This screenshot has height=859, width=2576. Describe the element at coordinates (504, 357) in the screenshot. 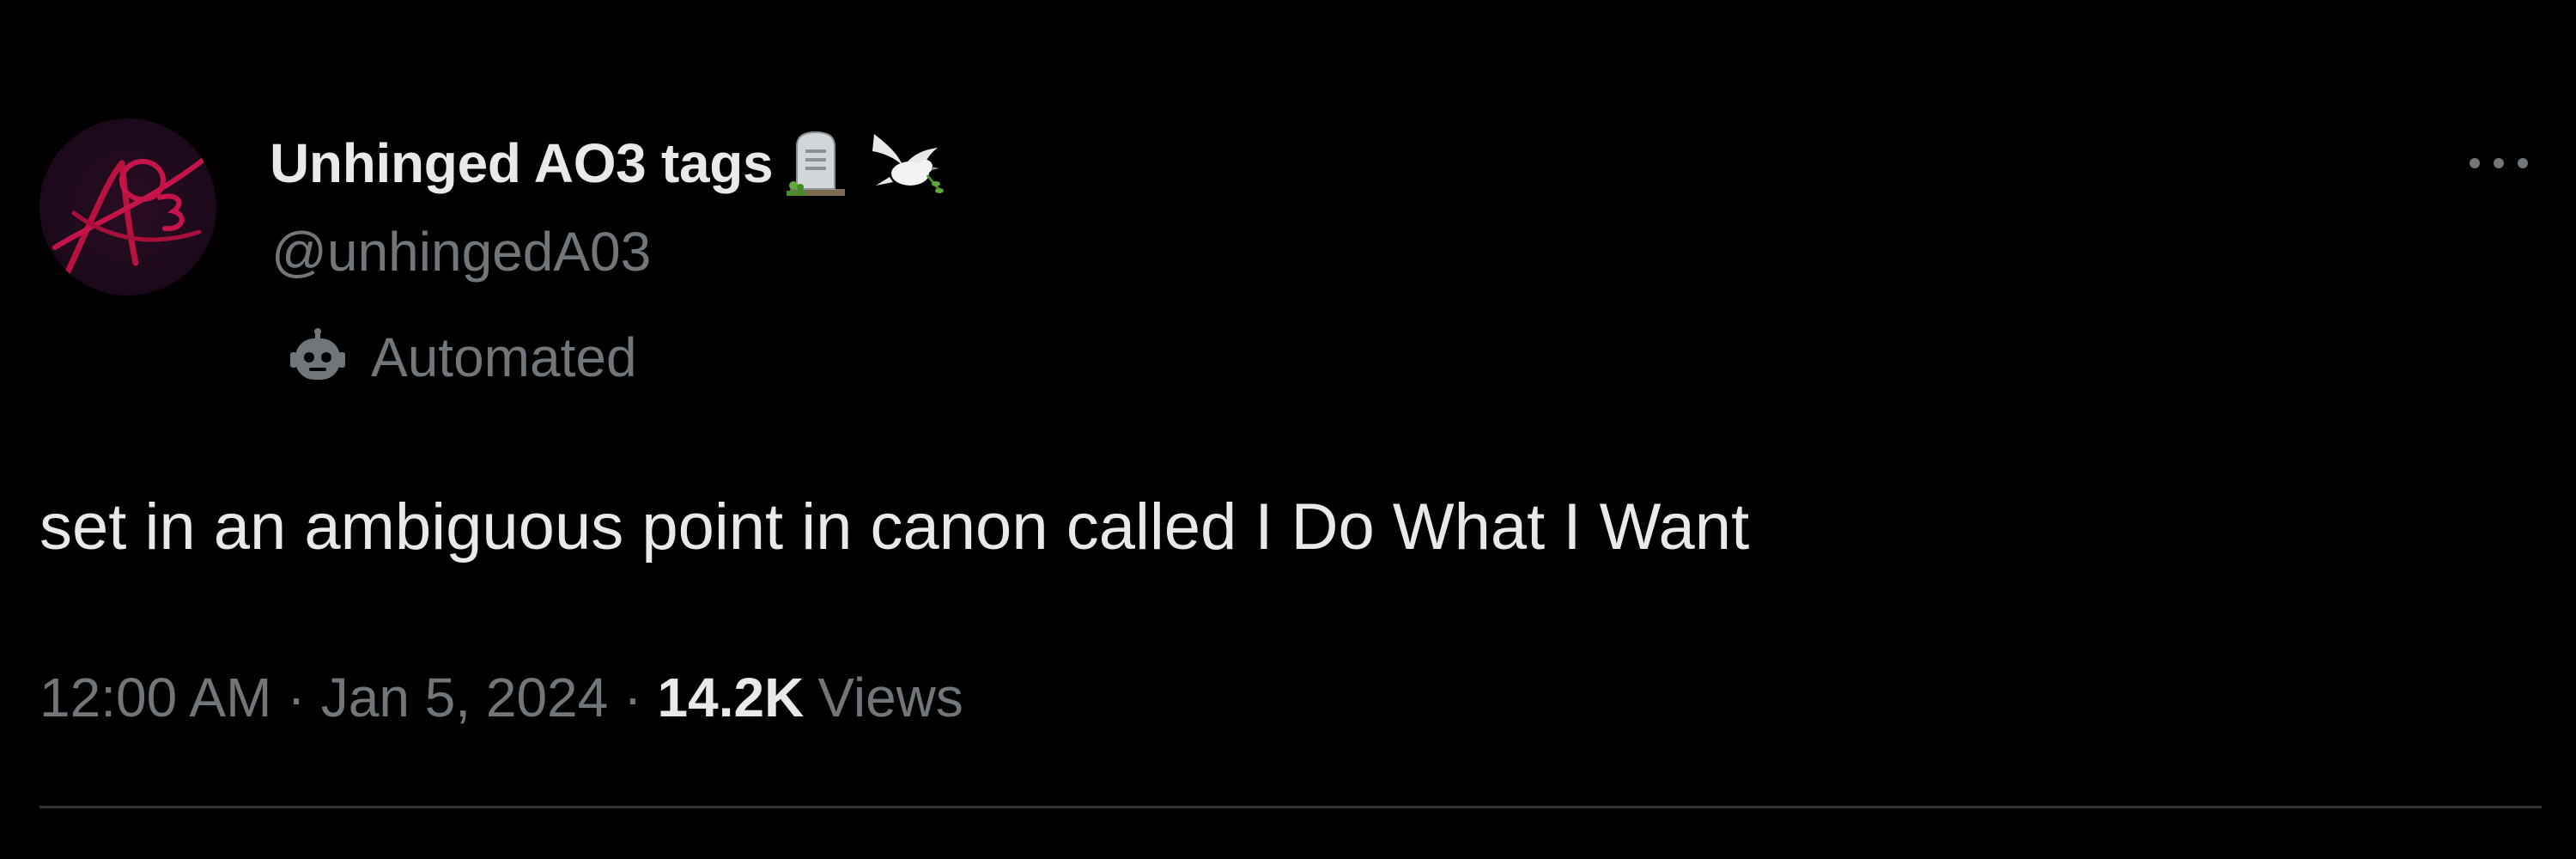

I see `automated-label: Automated` at that location.